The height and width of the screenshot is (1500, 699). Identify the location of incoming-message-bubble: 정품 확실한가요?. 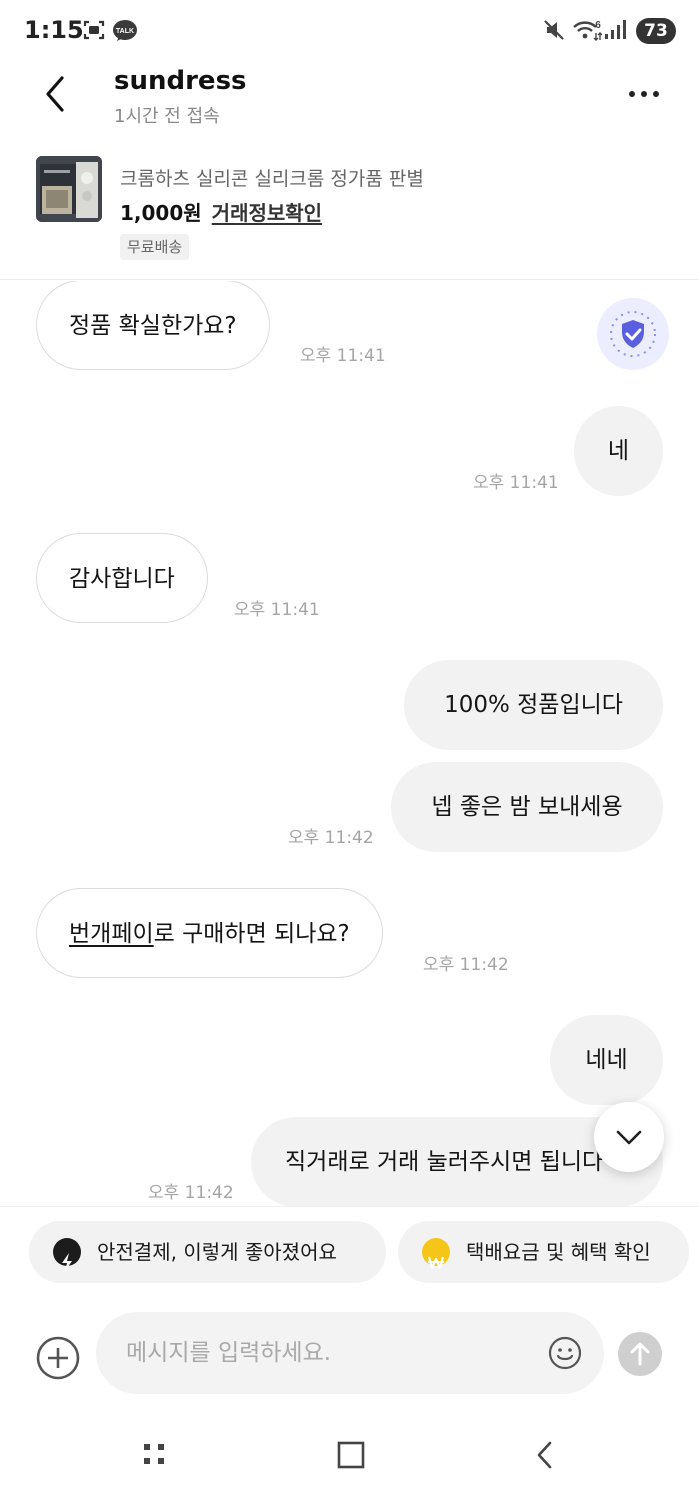
(153, 325).